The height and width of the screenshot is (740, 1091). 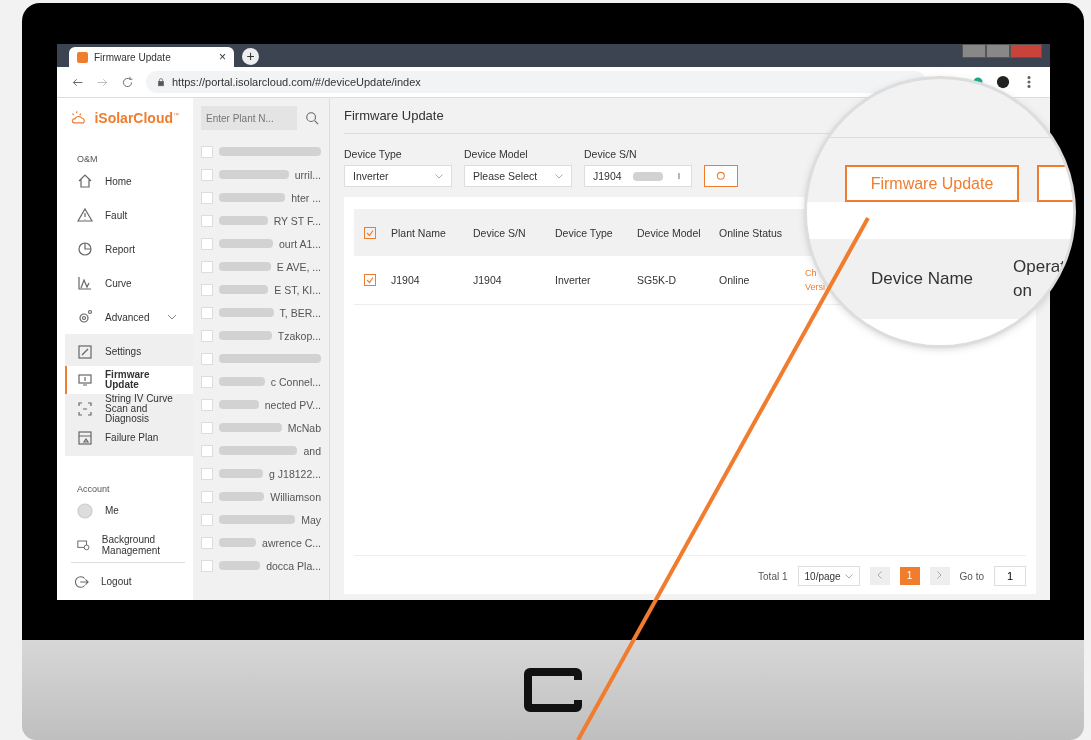 I want to click on nav-item: Fault, so click(x=125, y=215).